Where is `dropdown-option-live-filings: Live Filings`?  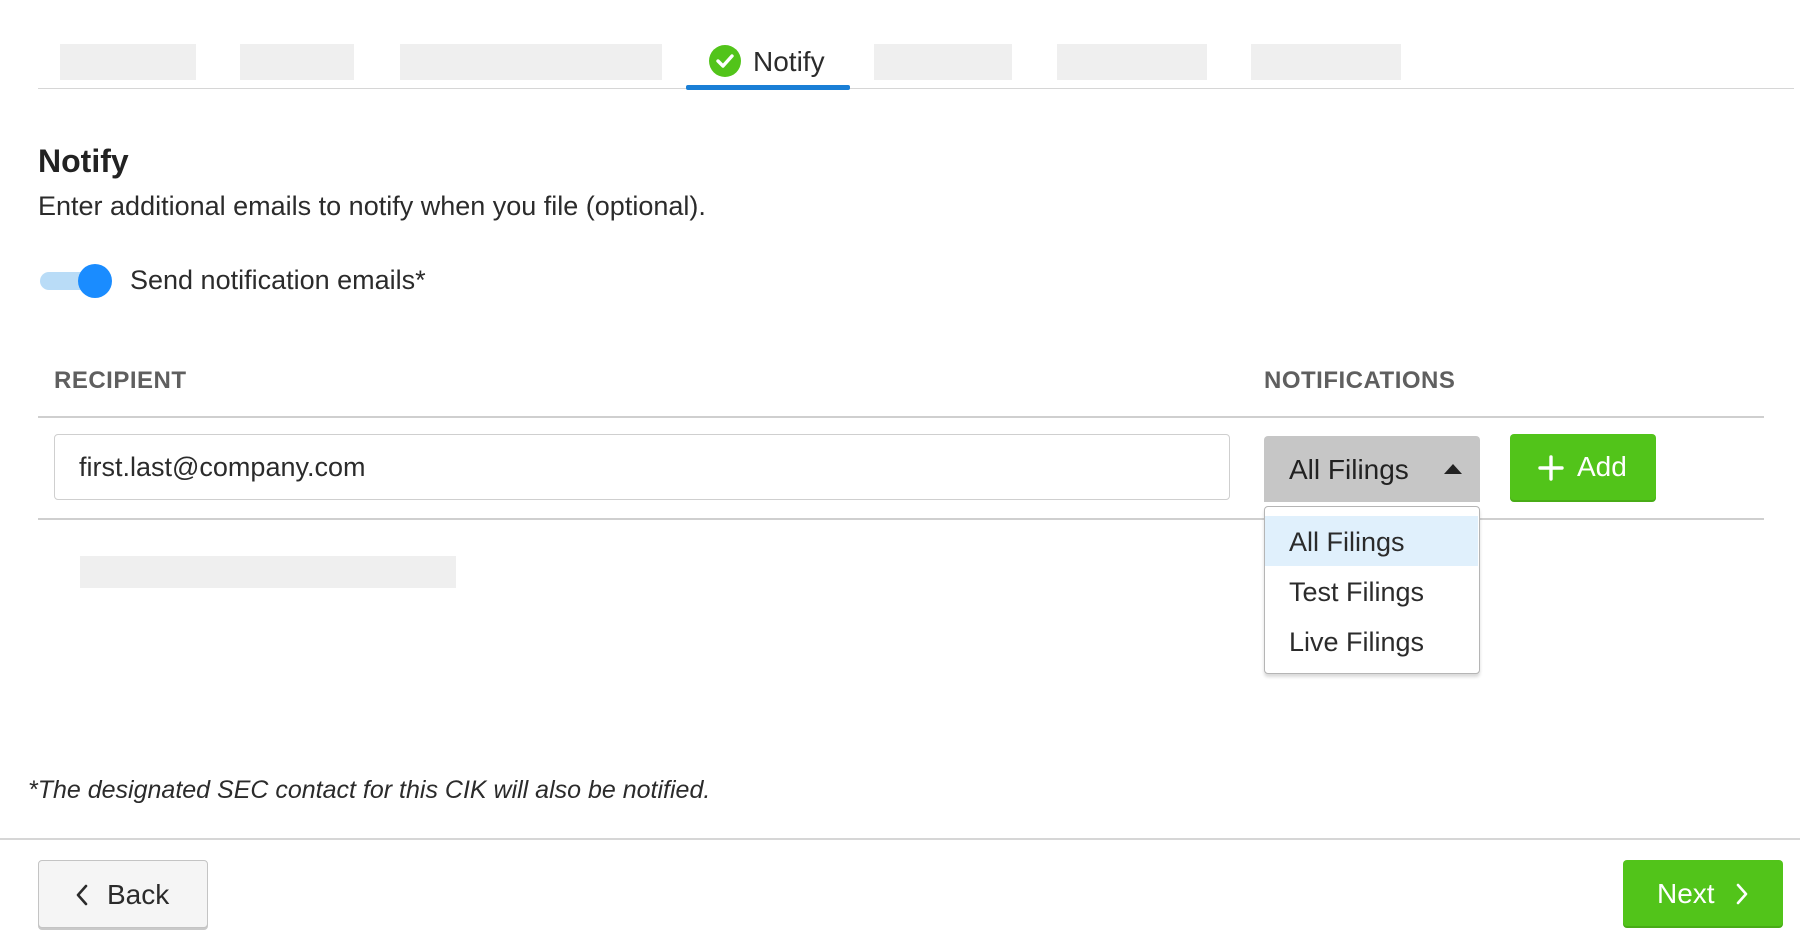 dropdown-option-live-filings: Live Filings is located at coordinates (1371, 641).